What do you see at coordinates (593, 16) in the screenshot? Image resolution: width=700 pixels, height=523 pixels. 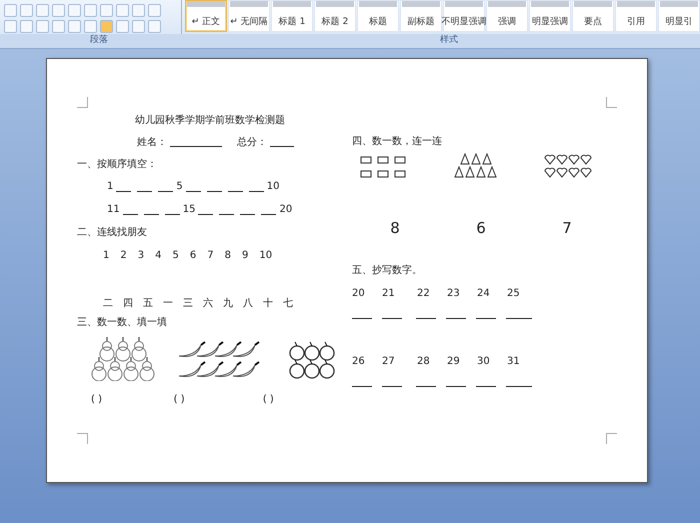 I see `style-tile: 要点` at bounding box center [593, 16].